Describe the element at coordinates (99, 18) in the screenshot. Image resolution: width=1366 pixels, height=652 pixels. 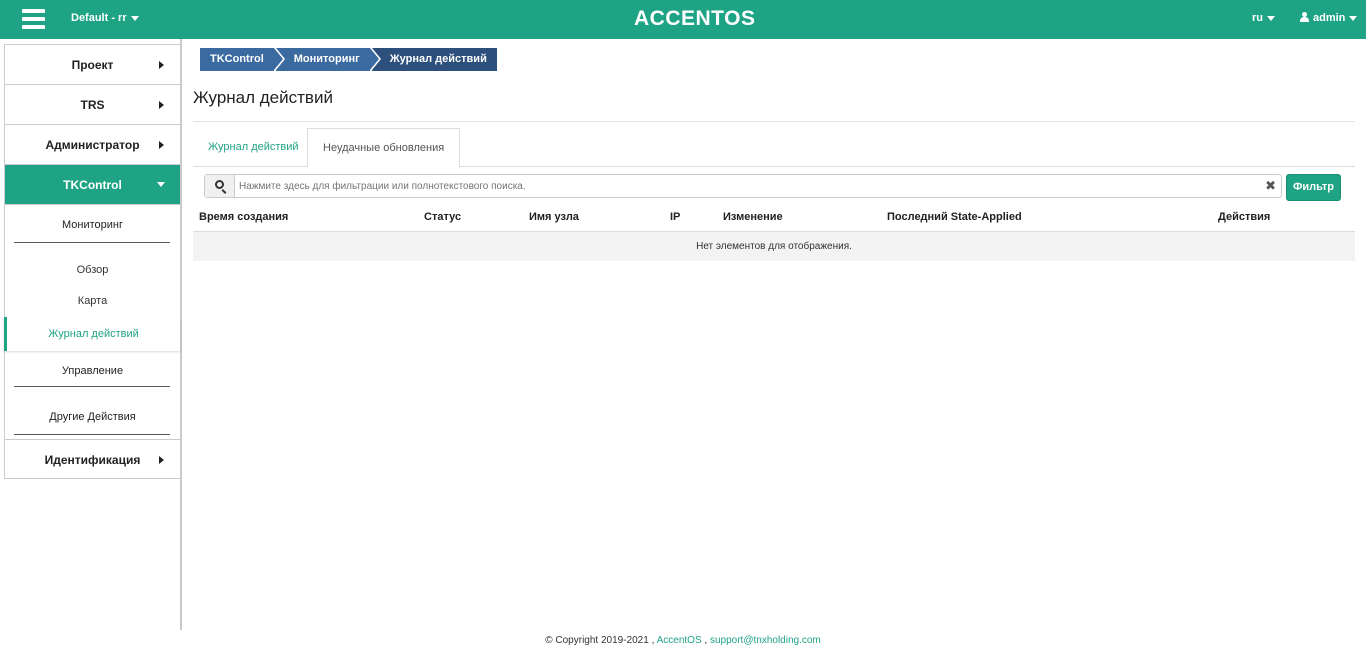
I see `project-selector-label: Default - rr` at that location.